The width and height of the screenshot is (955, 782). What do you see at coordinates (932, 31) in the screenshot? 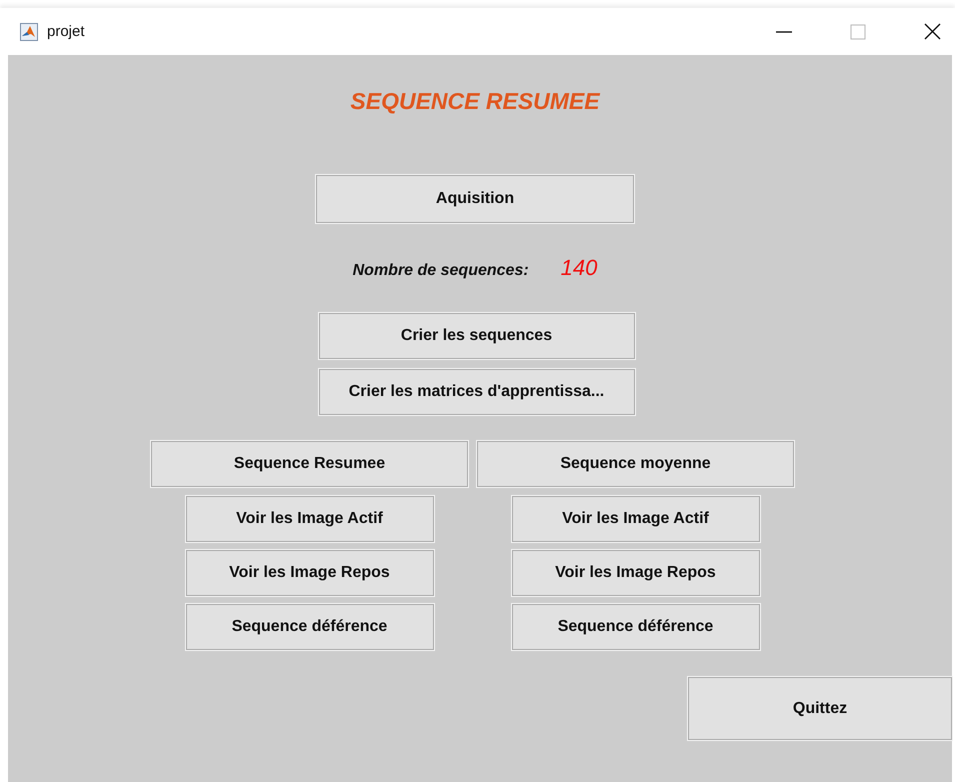
I see `close-icon` at bounding box center [932, 31].